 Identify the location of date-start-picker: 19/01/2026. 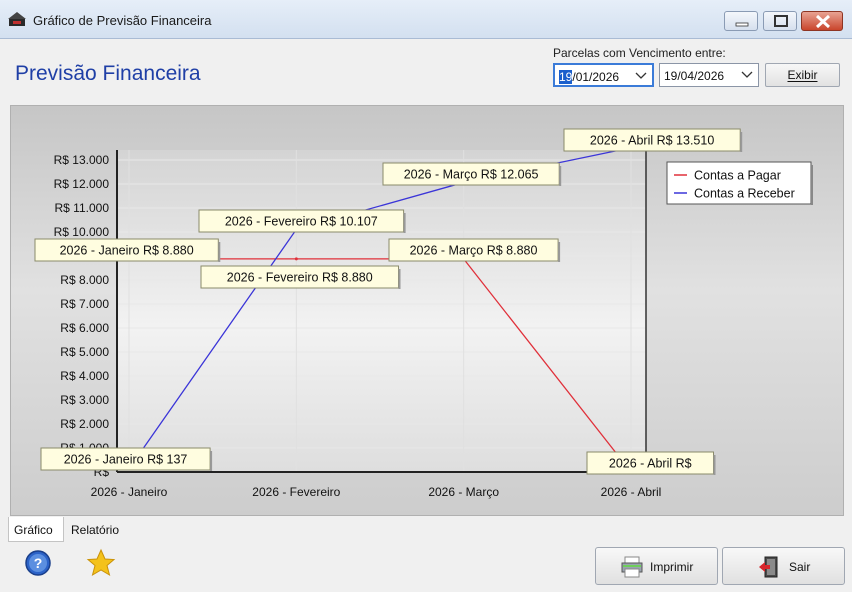
(603, 75).